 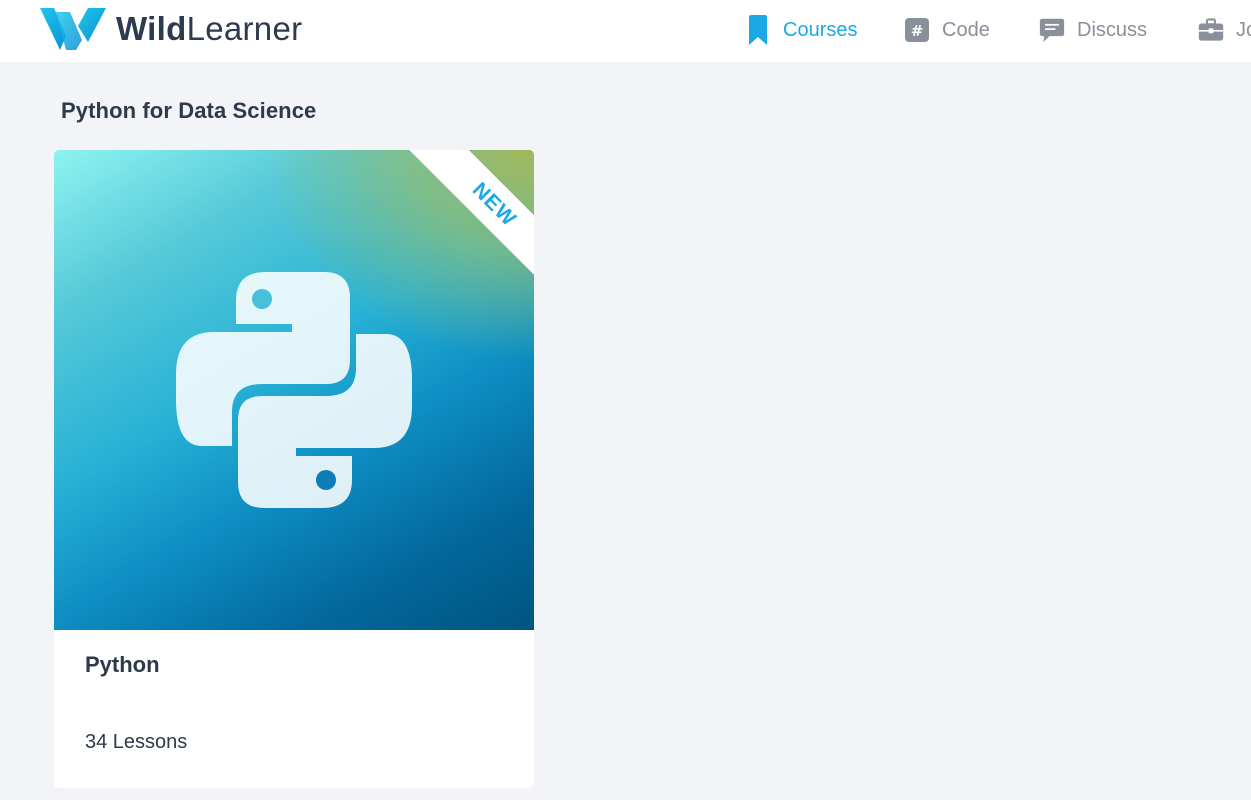 I want to click on nav-discuss: Discuss, so click(x=1093, y=30).